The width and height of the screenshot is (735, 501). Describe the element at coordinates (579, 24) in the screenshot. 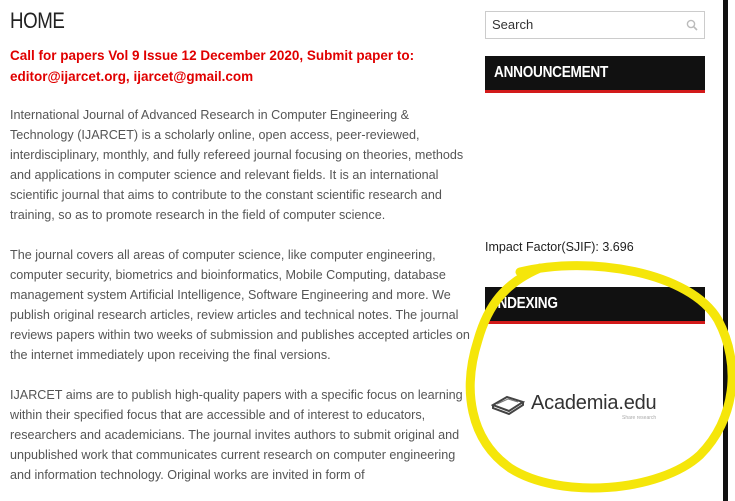

I see `search-input` at that location.